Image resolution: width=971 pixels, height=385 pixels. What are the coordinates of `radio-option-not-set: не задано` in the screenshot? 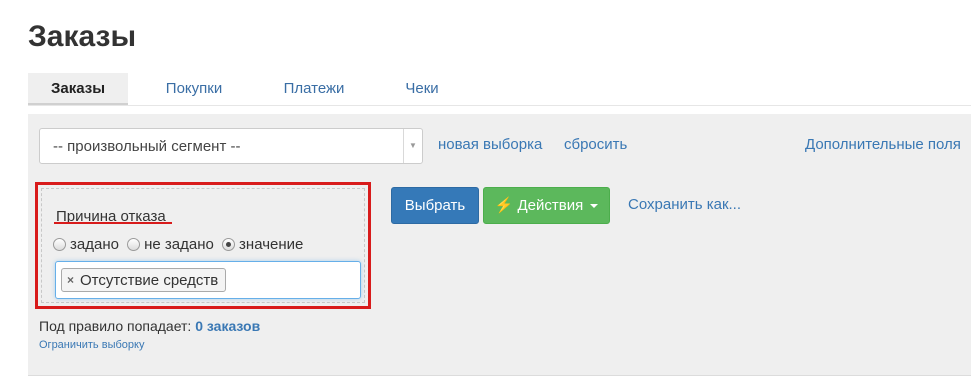 It's located at (170, 244).